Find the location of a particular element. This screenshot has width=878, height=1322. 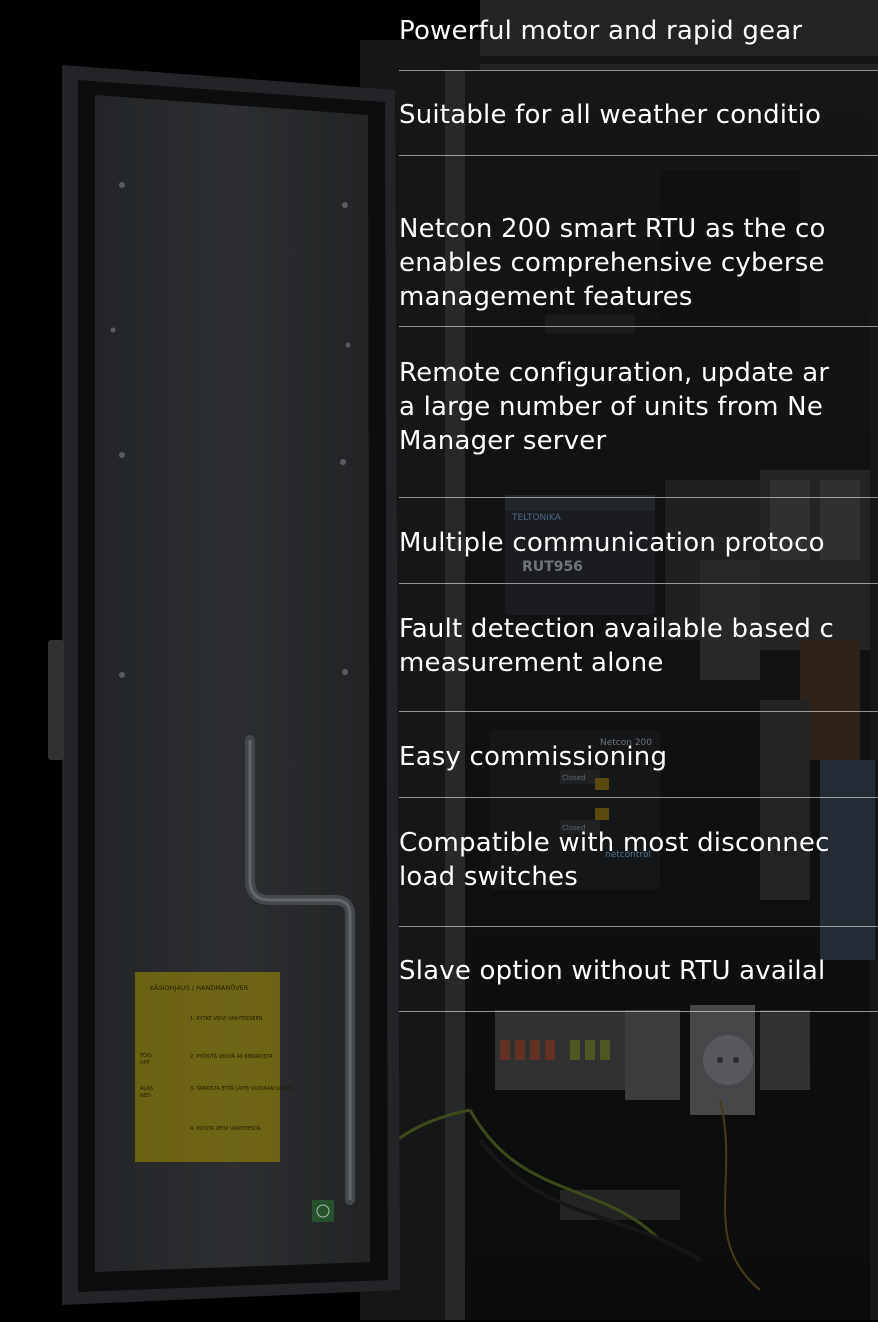

feature-item: Powerful motor and rapid gear is located at coordinates (638, 31).